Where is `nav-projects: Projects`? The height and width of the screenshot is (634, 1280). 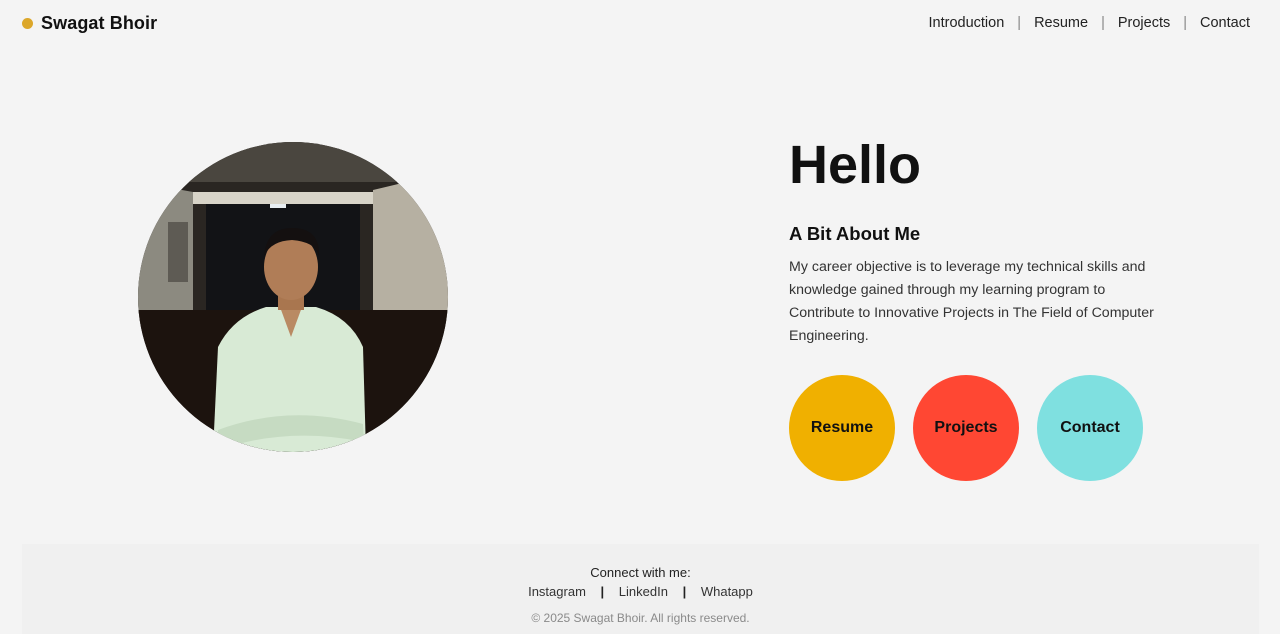 nav-projects: Projects is located at coordinates (1144, 23).